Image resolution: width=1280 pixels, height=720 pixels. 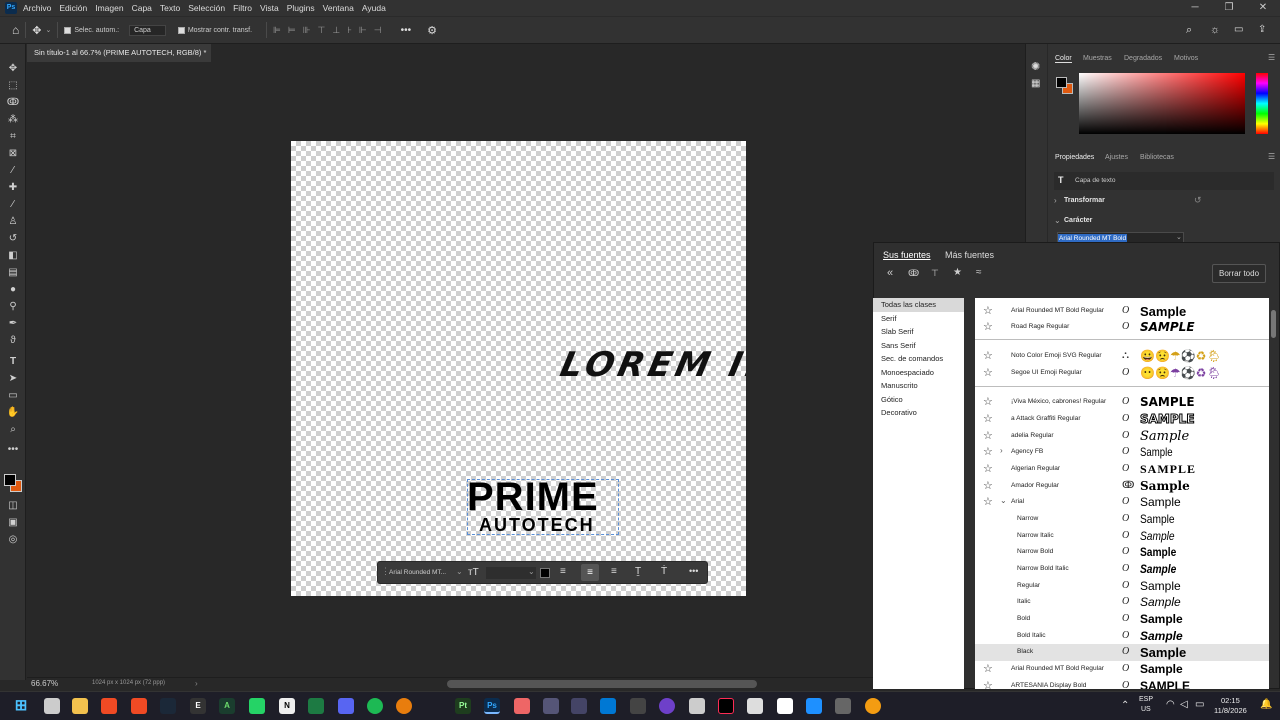 I want to click on character-section: Carácter, so click(x=1078, y=220).